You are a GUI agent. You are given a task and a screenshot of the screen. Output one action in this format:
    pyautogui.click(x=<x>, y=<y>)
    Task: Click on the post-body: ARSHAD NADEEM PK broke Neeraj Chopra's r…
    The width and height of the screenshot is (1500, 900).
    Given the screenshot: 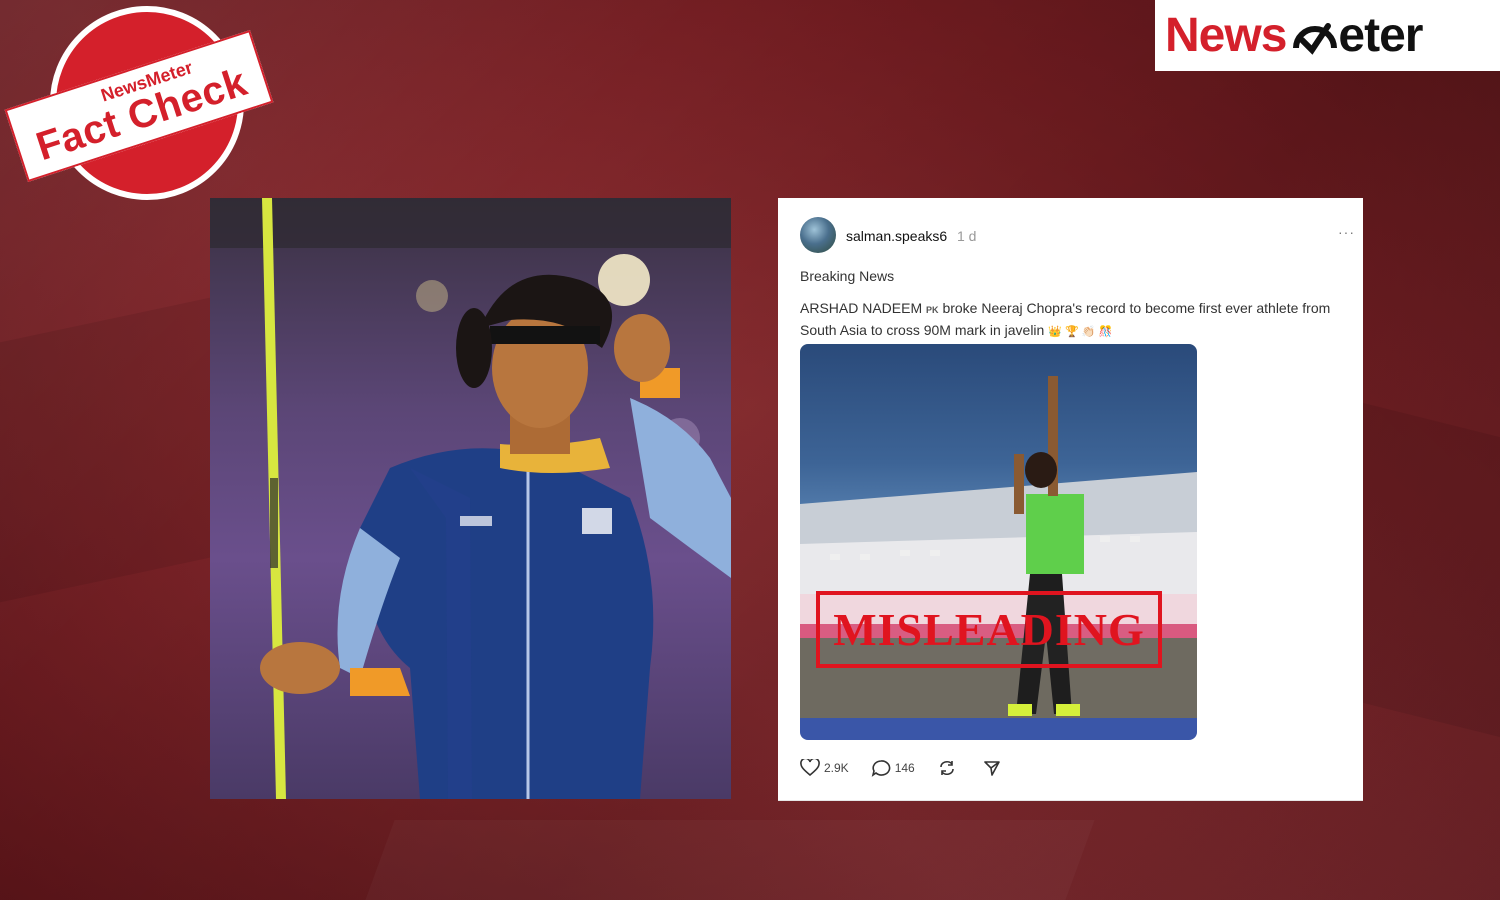 What is the action you would take?
    pyautogui.click(x=1075, y=320)
    